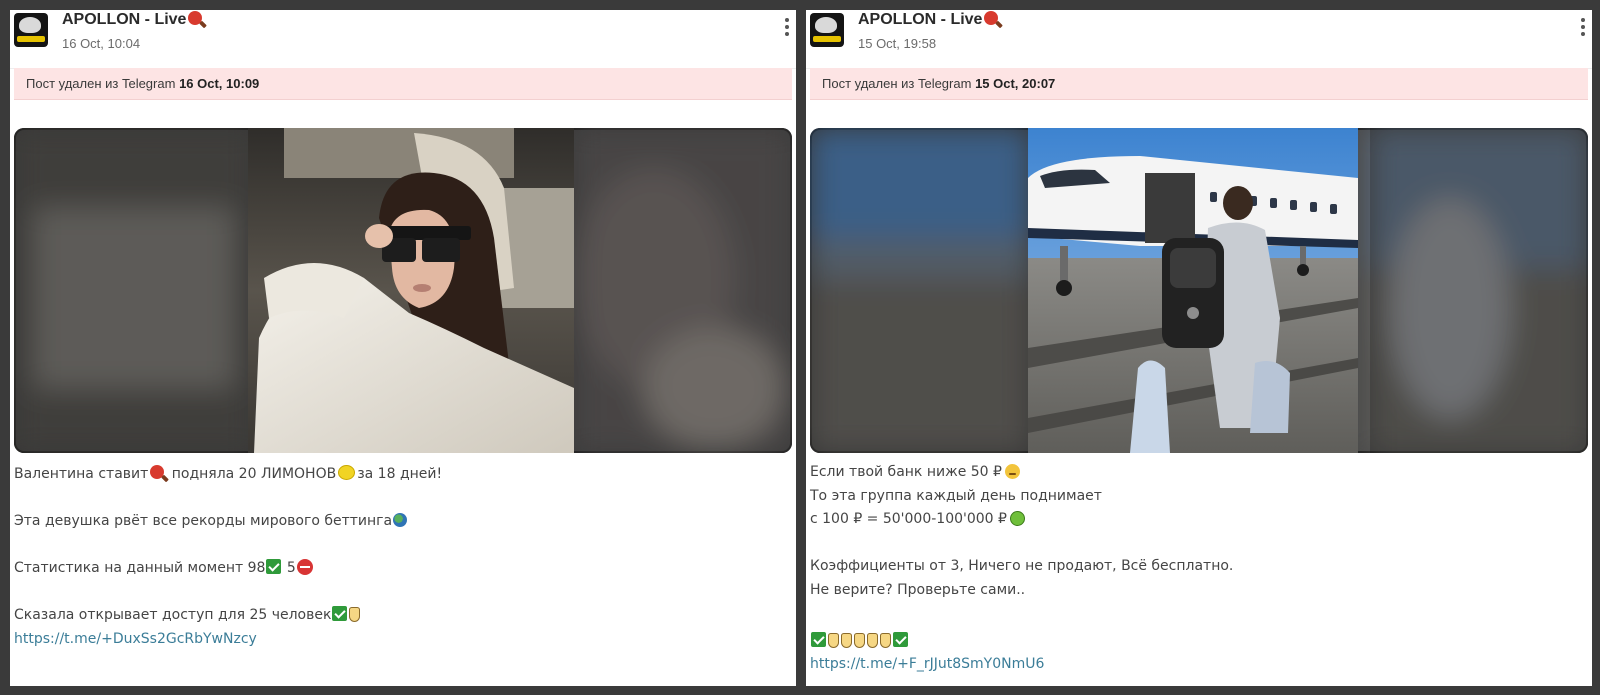 The image size is (1600, 695). I want to click on post-header: APOLLON - Live 16 Oct, 10:04, so click(403, 39).